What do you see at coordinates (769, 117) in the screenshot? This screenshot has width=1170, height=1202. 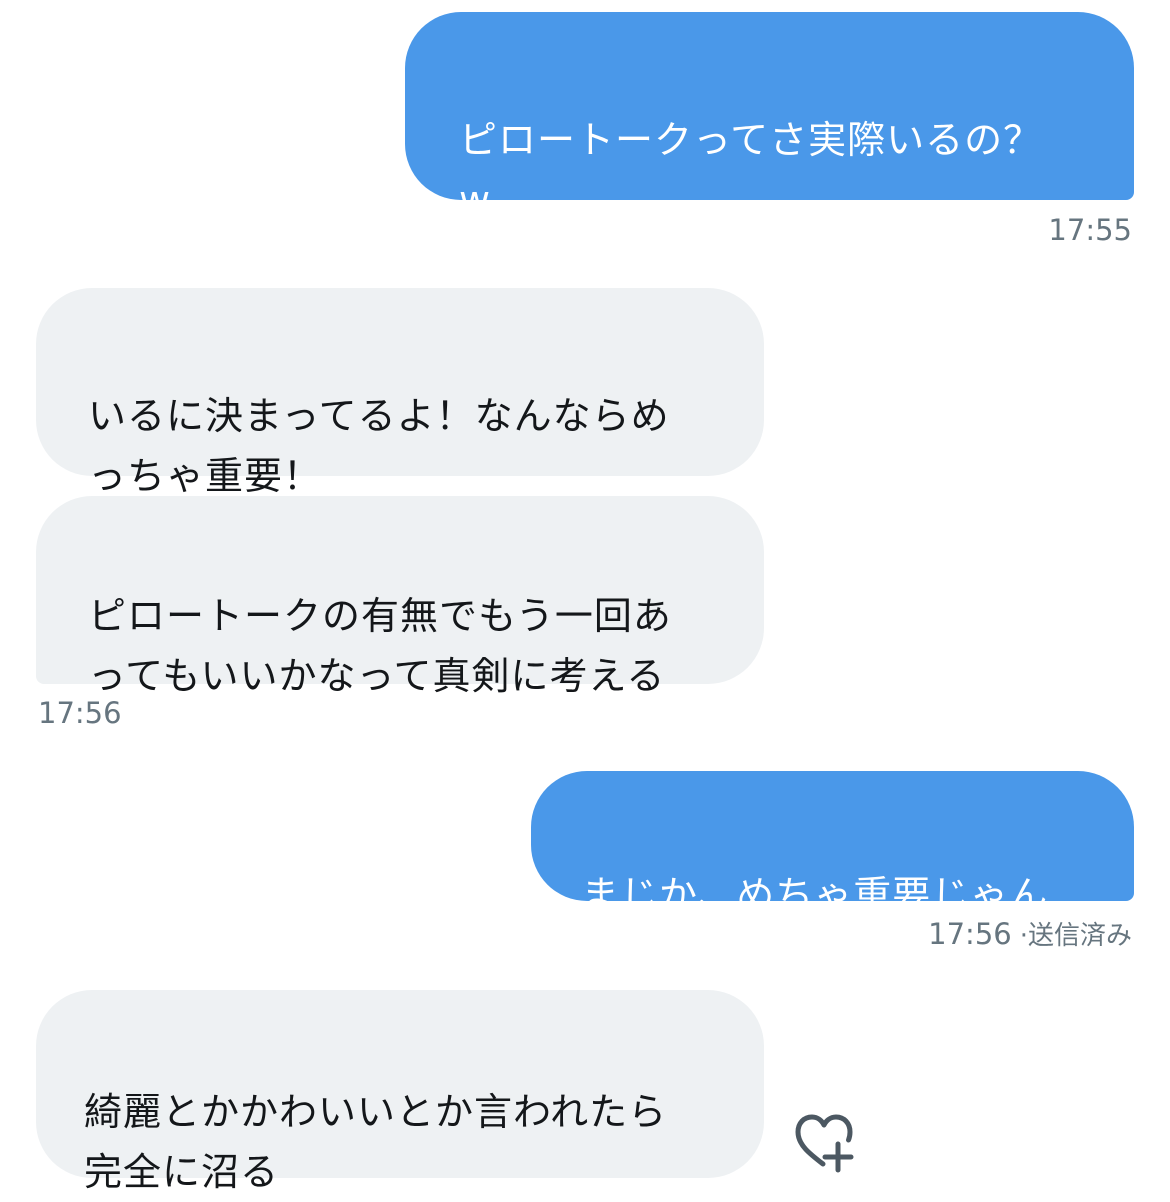 I see `message-bubble-sent: ピロートークってさ実際いるの？ w` at bounding box center [769, 117].